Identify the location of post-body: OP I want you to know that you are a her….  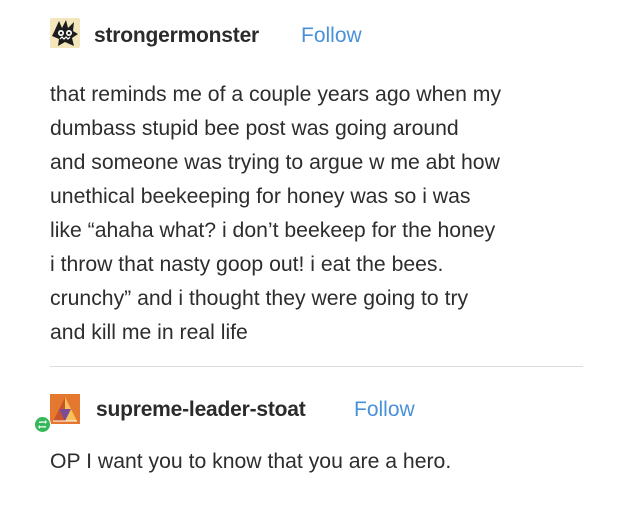
(330, 462).